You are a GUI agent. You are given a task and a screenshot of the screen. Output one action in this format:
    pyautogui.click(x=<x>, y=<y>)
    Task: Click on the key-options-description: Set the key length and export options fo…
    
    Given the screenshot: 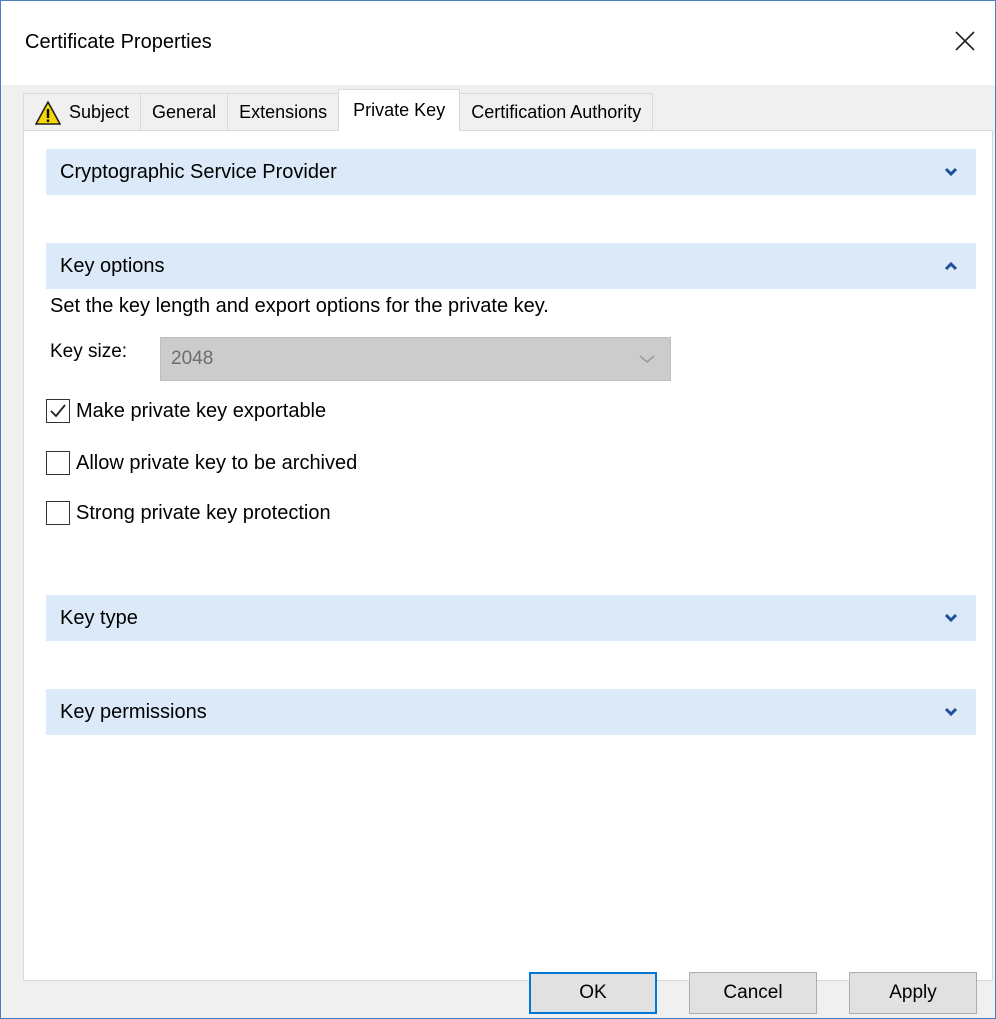 What is the action you would take?
    pyautogui.click(x=299, y=306)
    